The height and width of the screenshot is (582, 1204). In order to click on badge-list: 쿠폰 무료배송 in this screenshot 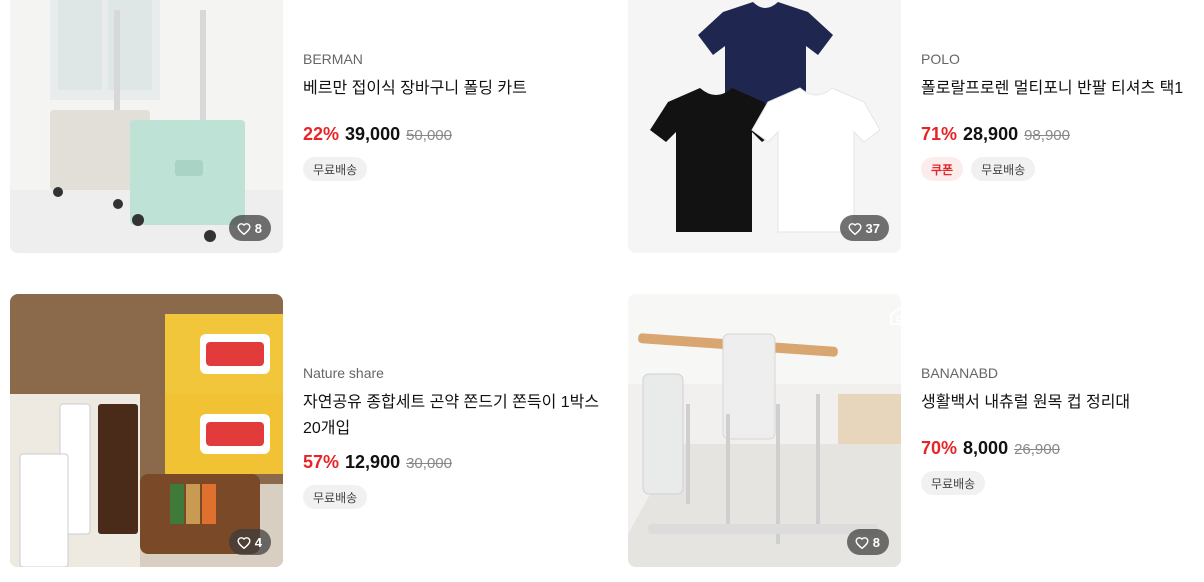, I will do `click(1062, 169)`.